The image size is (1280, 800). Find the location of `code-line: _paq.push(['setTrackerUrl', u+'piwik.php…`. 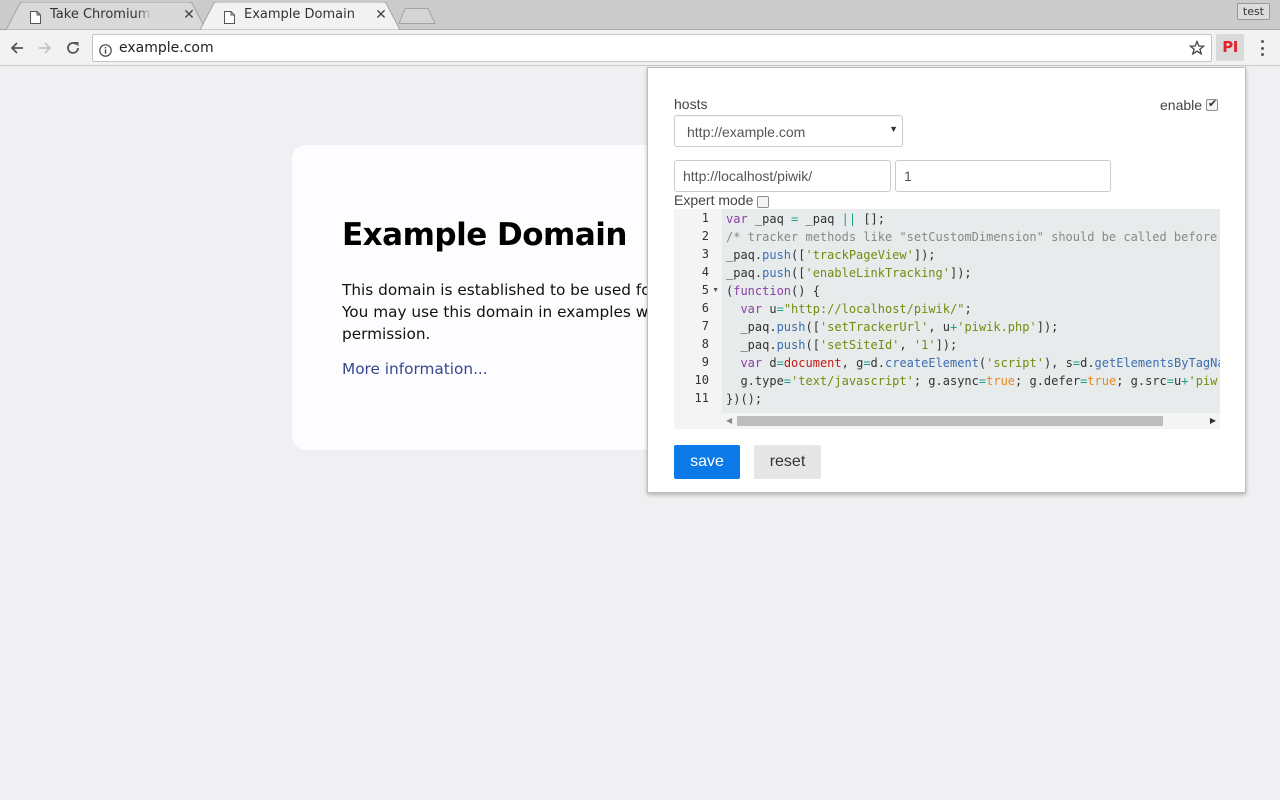

code-line: _paq.push(['setTrackerUrl', u+'piwik.php… is located at coordinates (892, 327).